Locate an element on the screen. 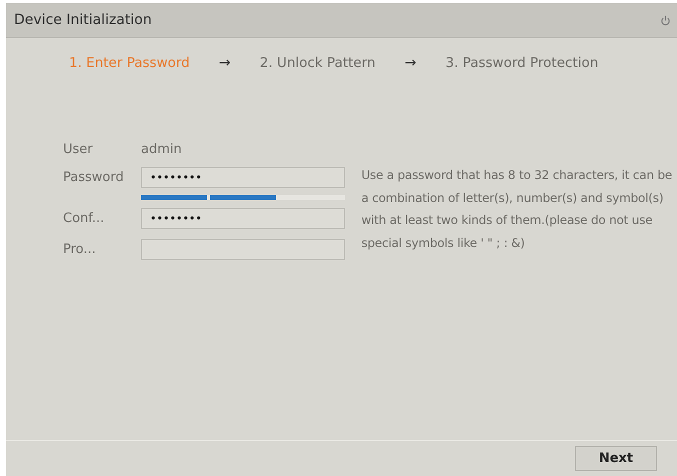 The image size is (677, 476). step-label: 2. Unlock Pattern is located at coordinates (318, 63).